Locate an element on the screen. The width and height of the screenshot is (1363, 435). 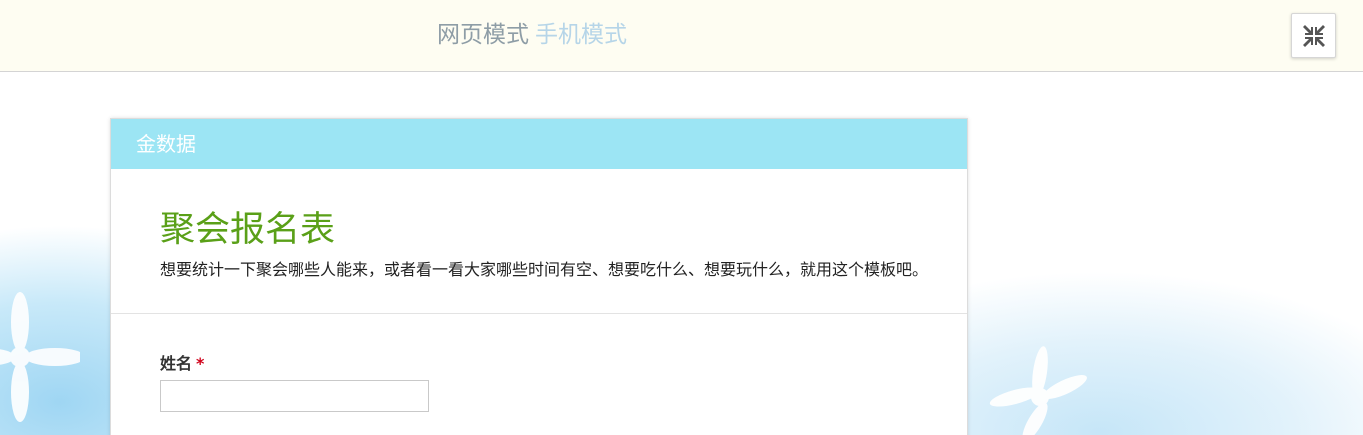
mobile-mode-link: 手机模式 is located at coordinates (581, 35).